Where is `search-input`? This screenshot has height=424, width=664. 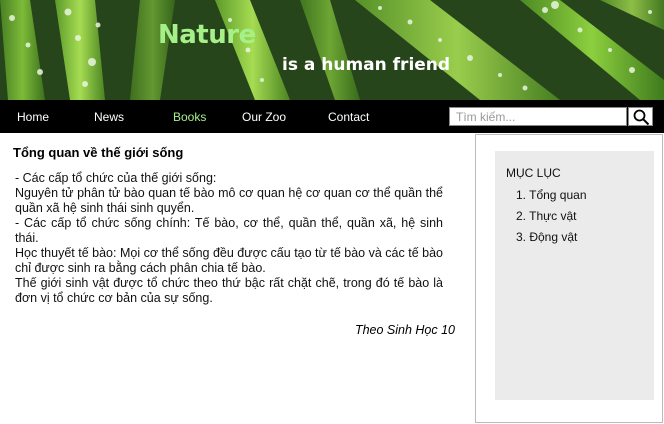
search-input is located at coordinates (538, 116).